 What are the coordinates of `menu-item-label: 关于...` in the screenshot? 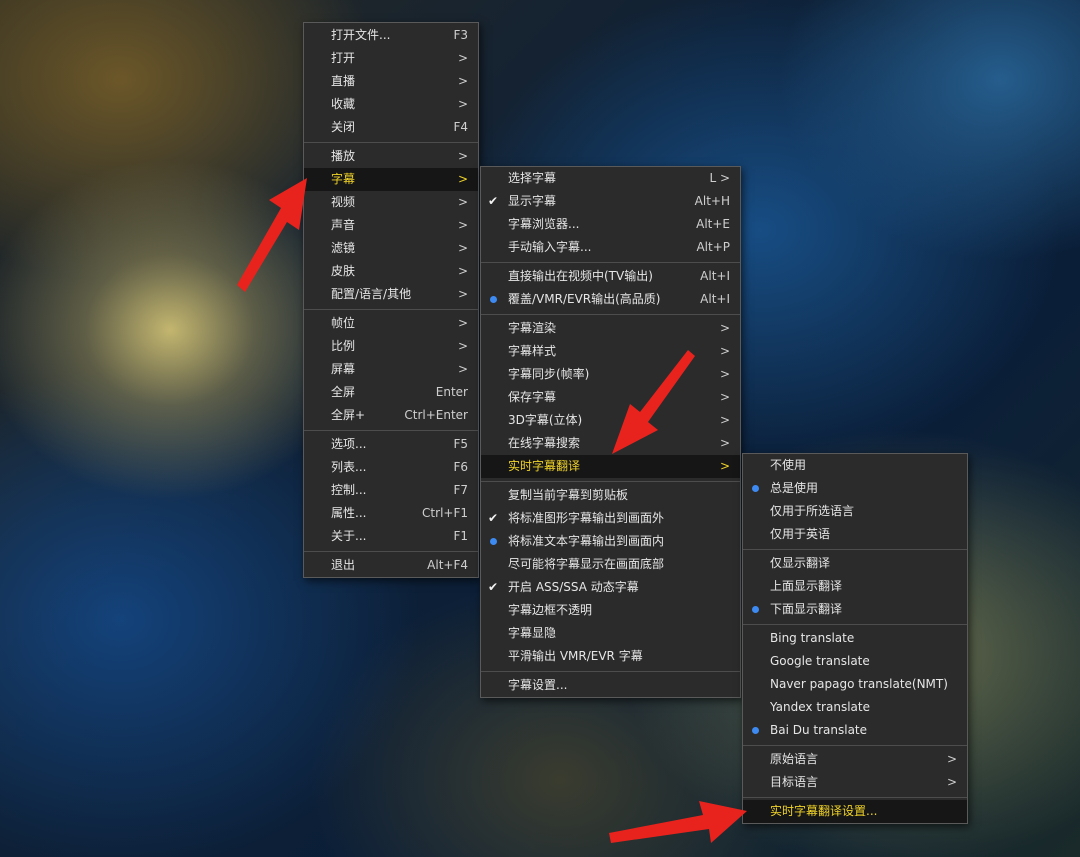 It's located at (349, 536).